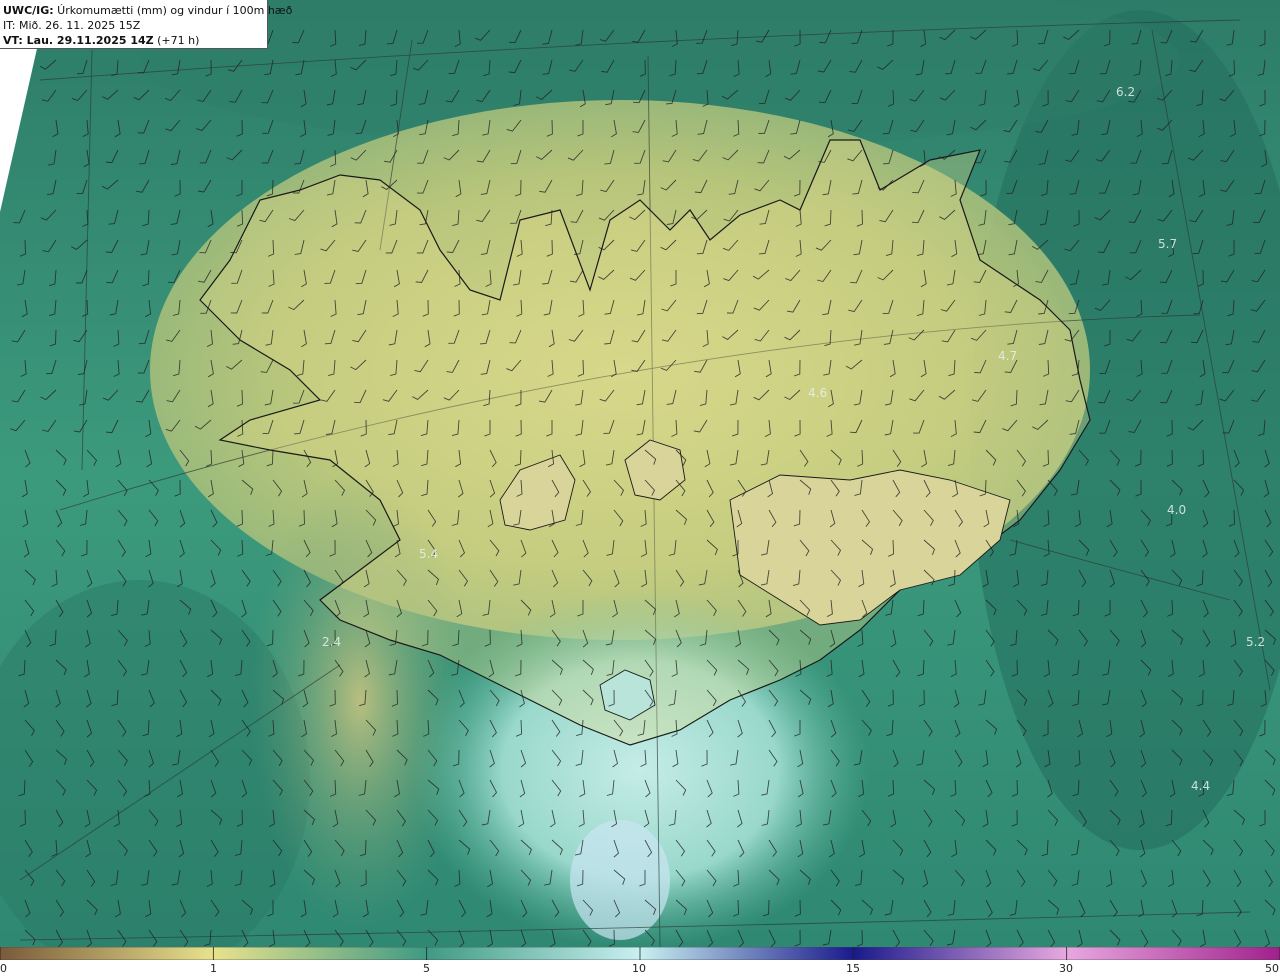 The width and height of the screenshot is (1280, 978). I want to click on map-label: 2.4, so click(331, 642).